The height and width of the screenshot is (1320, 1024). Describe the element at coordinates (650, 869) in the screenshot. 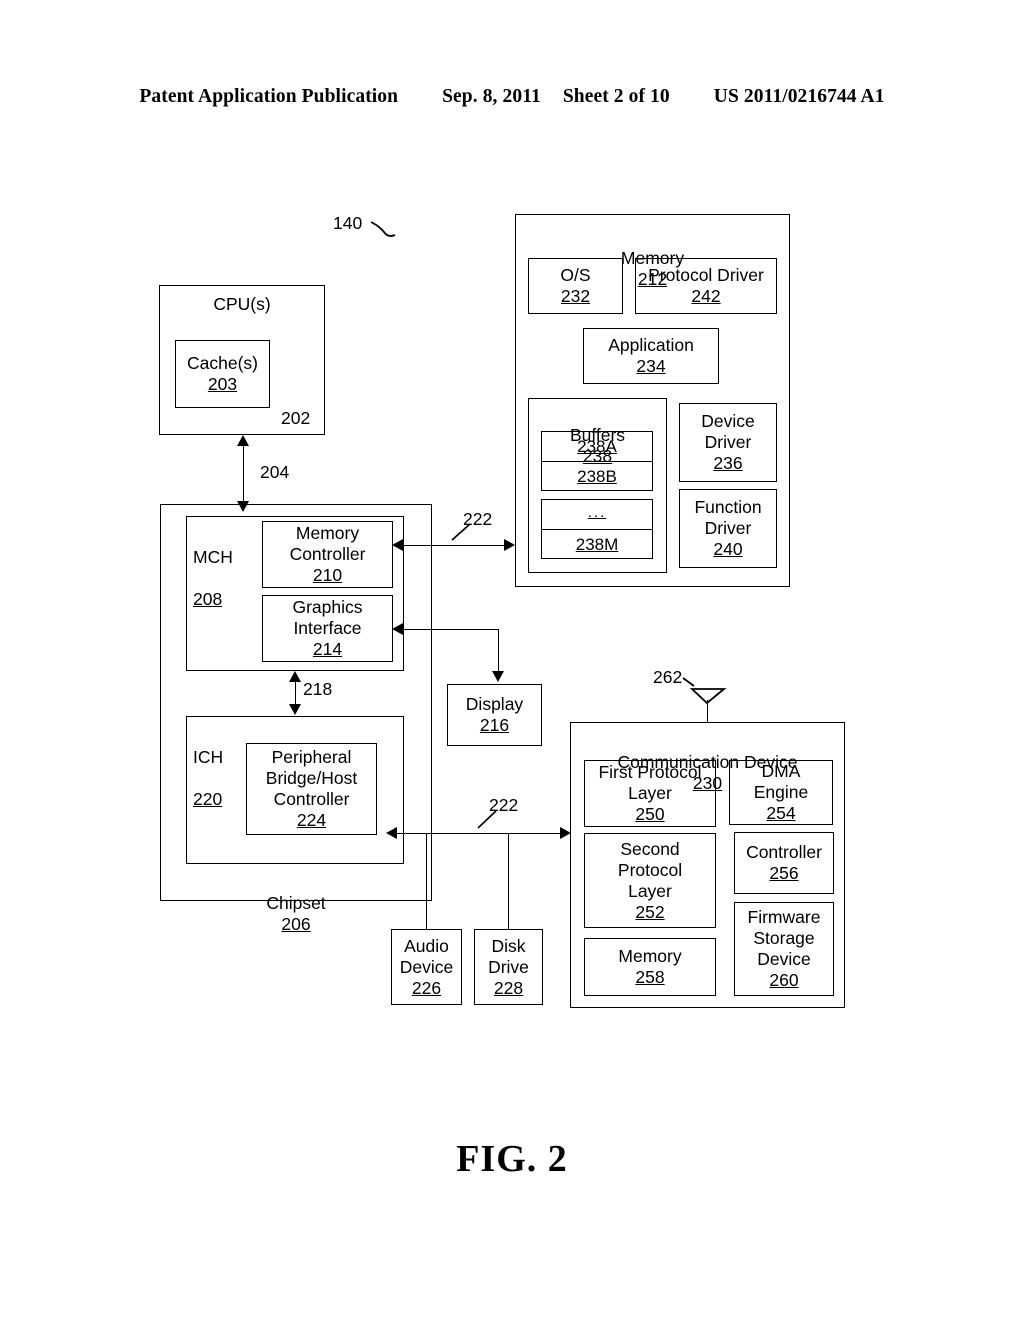

I see `second-protocol-layer-title: Second Protocol Layer` at that location.